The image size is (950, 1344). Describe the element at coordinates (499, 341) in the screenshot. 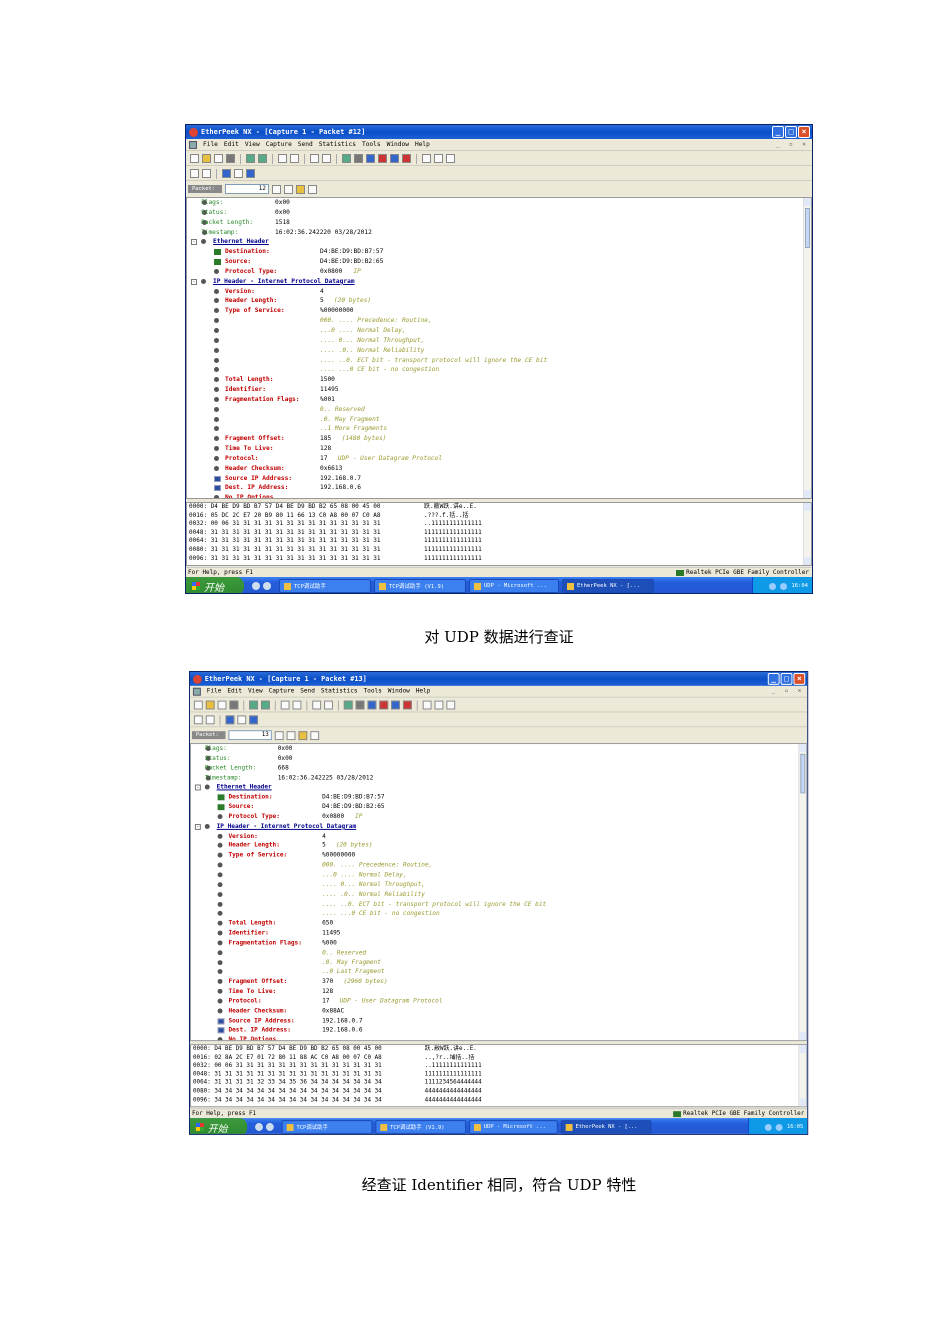

I see `tree-row: .... 0... Normal Throughput,` at that location.